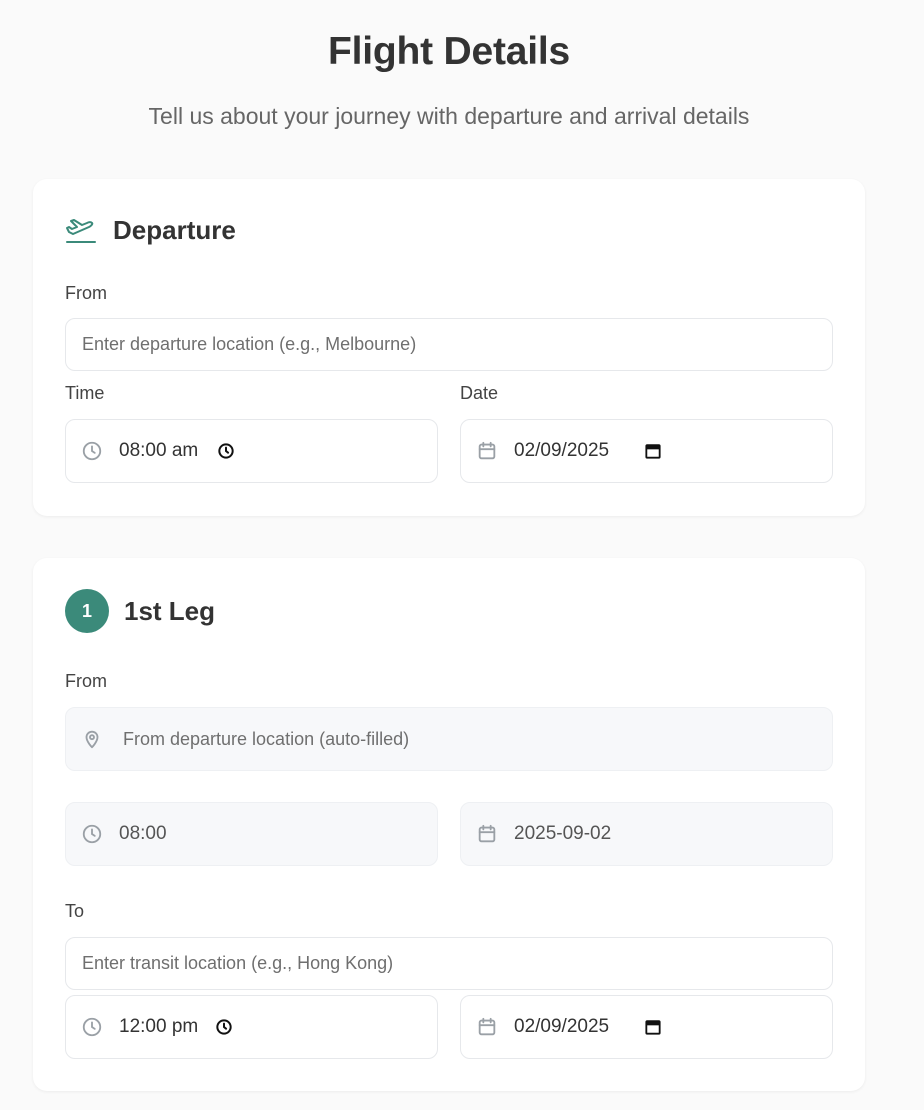 The height and width of the screenshot is (1110, 924). Describe the element at coordinates (475, 739) in the screenshot. I see `leg1-from-input` at that location.